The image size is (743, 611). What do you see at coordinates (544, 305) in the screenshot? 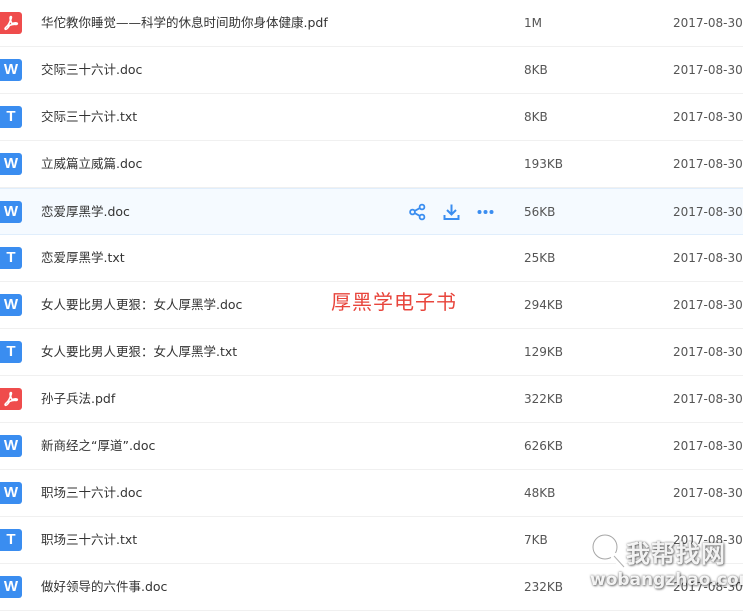
I see `file-size: 294KB` at bounding box center [544, 305].